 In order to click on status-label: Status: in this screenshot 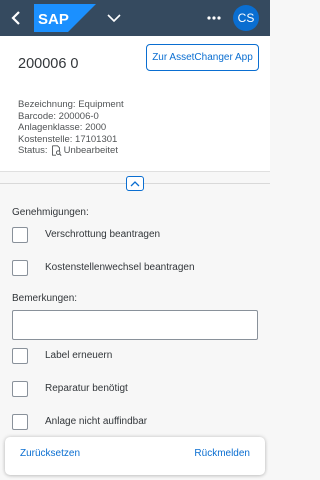, I will do `click(33, 150)`.